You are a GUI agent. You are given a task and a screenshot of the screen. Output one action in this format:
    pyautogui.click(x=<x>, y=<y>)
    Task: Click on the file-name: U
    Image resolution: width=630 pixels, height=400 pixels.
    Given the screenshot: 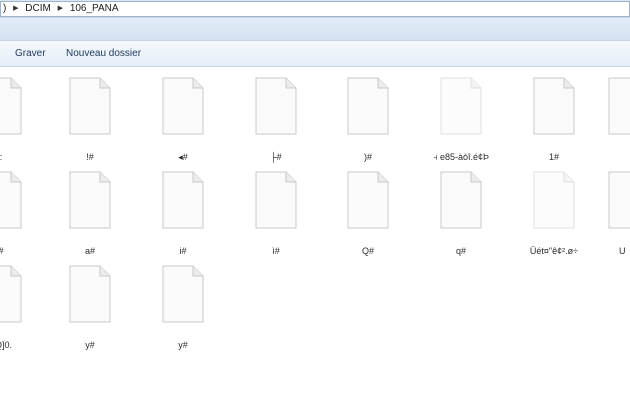 What is the action you would take?
    pyautogui.click(x=622, y=251)
    